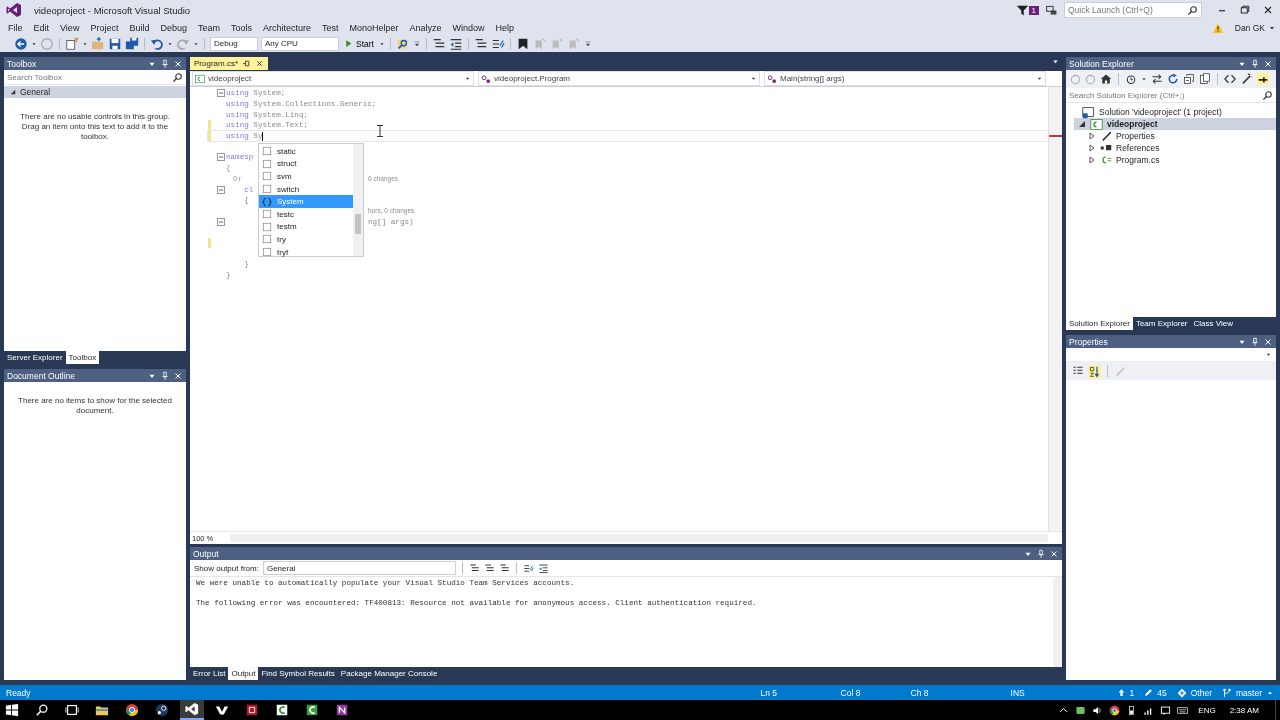  I want to click on tray-icon, so click(1081, 710).